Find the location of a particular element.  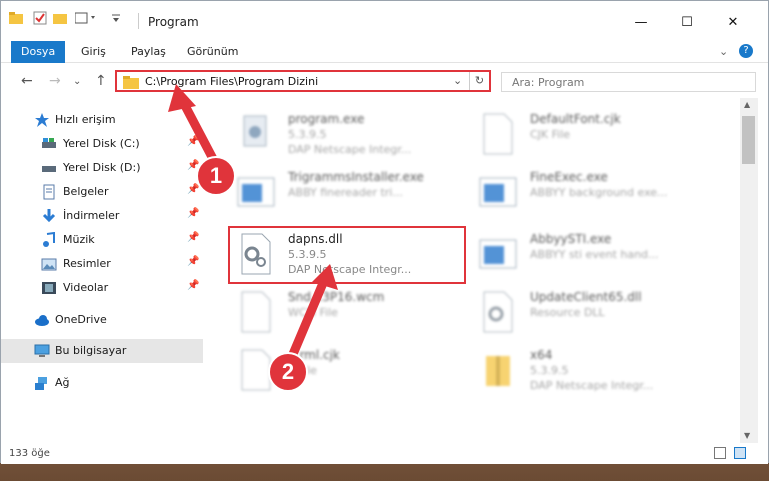

callout-2: 2 is located at coordinates (288, 372).